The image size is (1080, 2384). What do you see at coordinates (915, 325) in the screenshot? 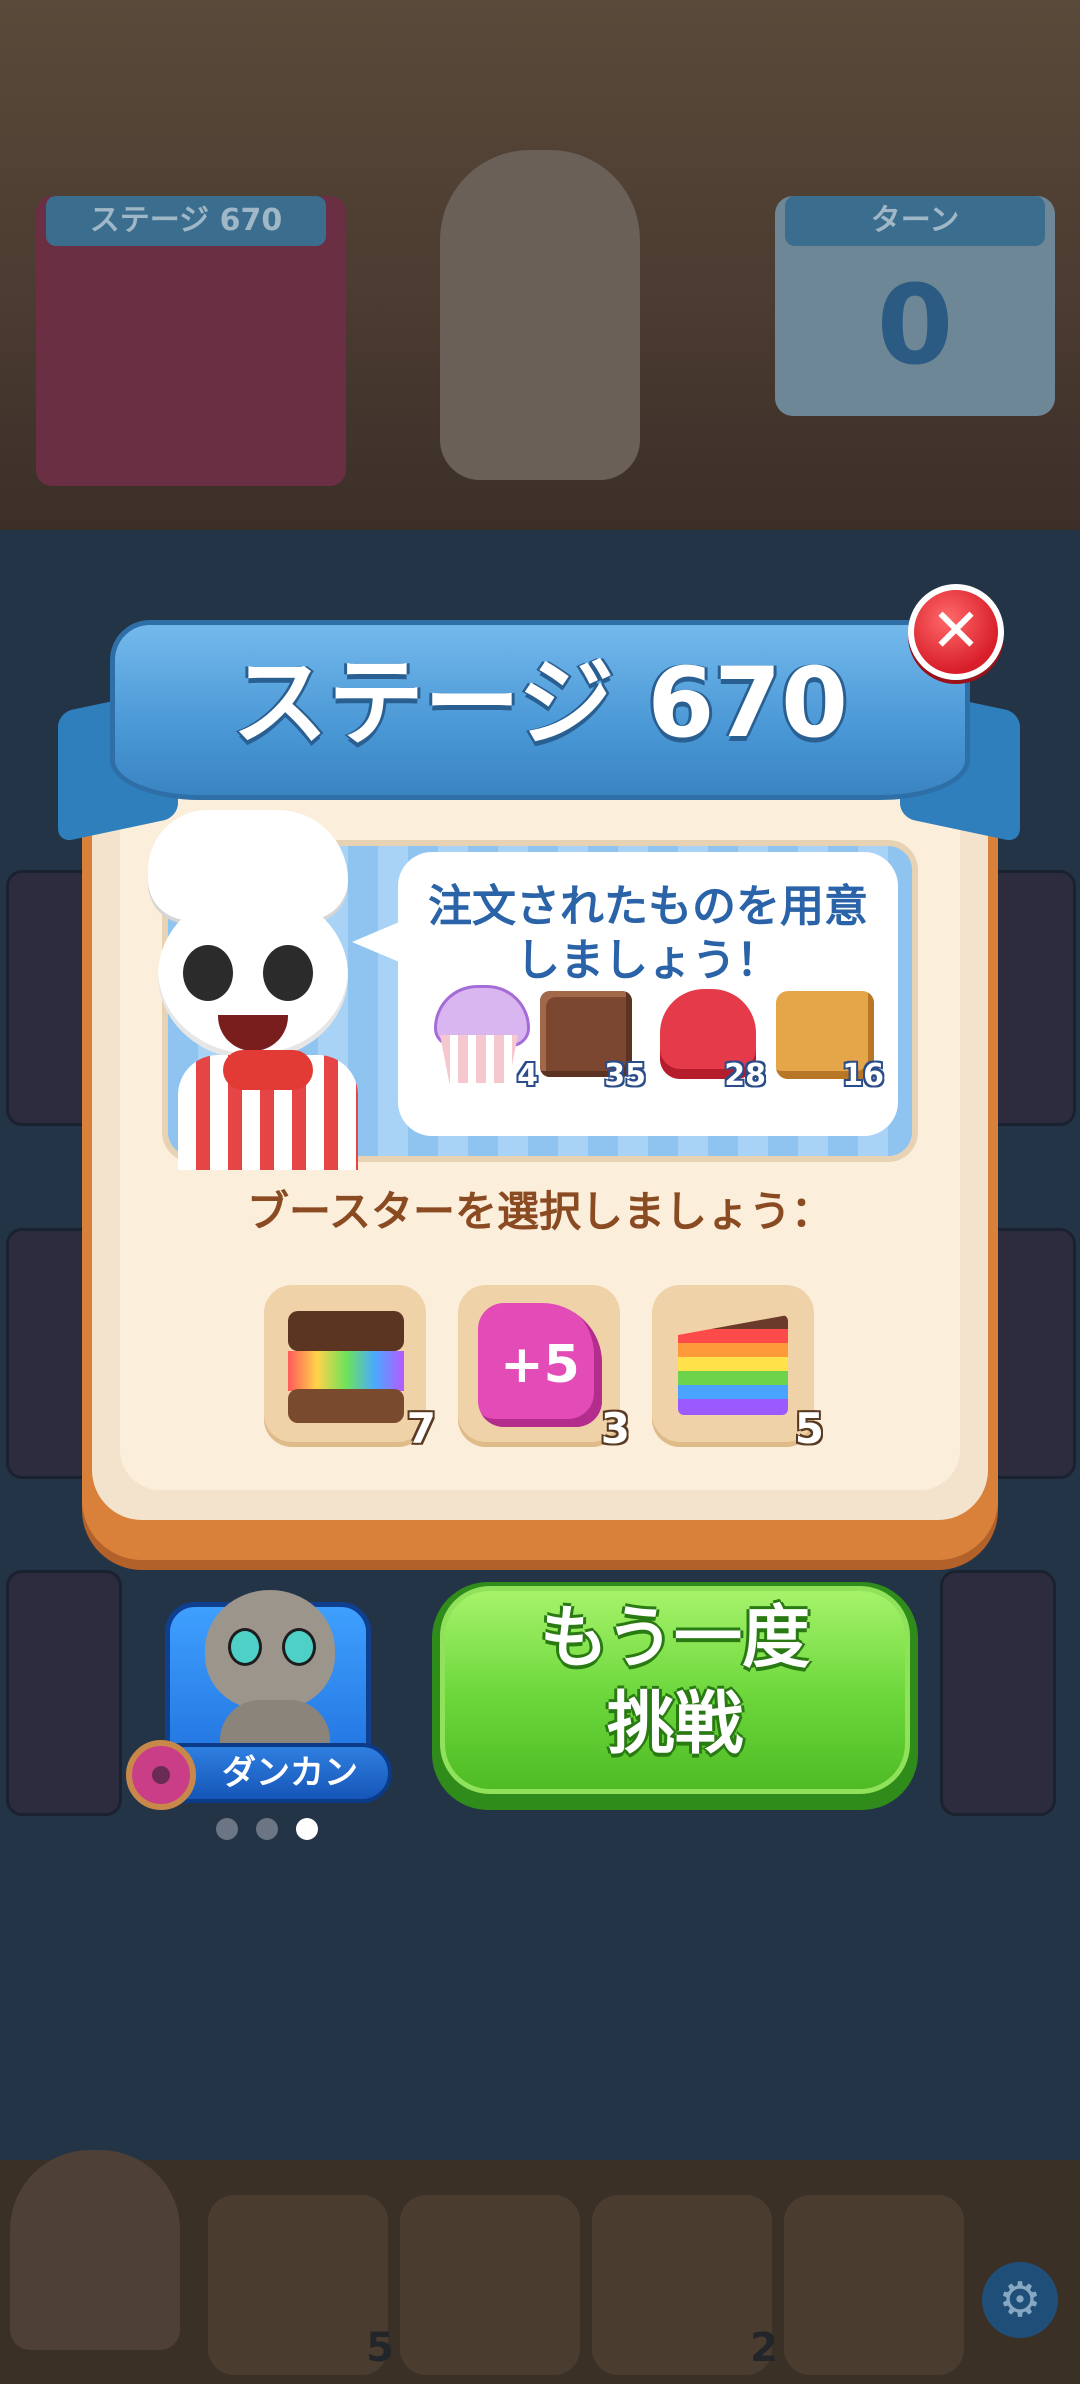
I see `turn-counter: 0` at bounding box center [915, 325].